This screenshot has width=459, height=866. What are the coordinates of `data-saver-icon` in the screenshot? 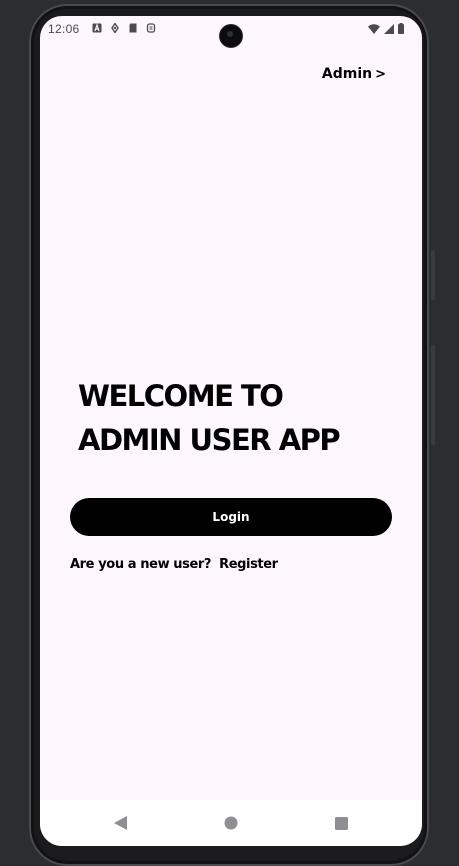 It's located at (115, 28).